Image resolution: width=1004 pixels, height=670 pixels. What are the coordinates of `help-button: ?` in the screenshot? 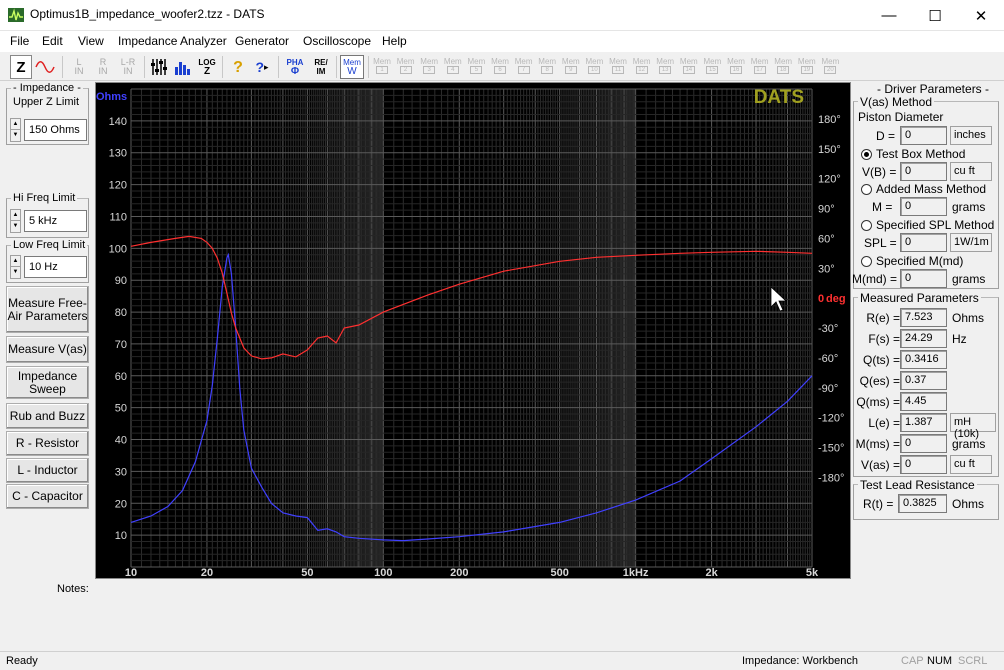 It's located at (238, 67).